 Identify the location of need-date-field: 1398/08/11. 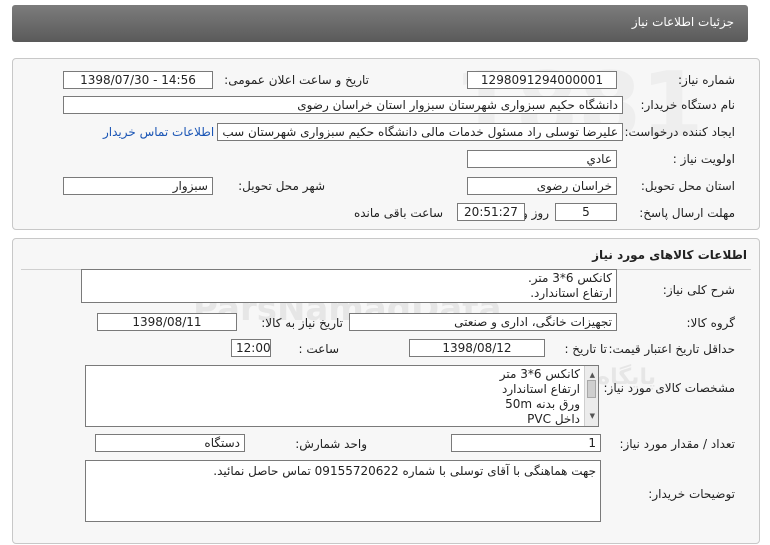
(167, 322).